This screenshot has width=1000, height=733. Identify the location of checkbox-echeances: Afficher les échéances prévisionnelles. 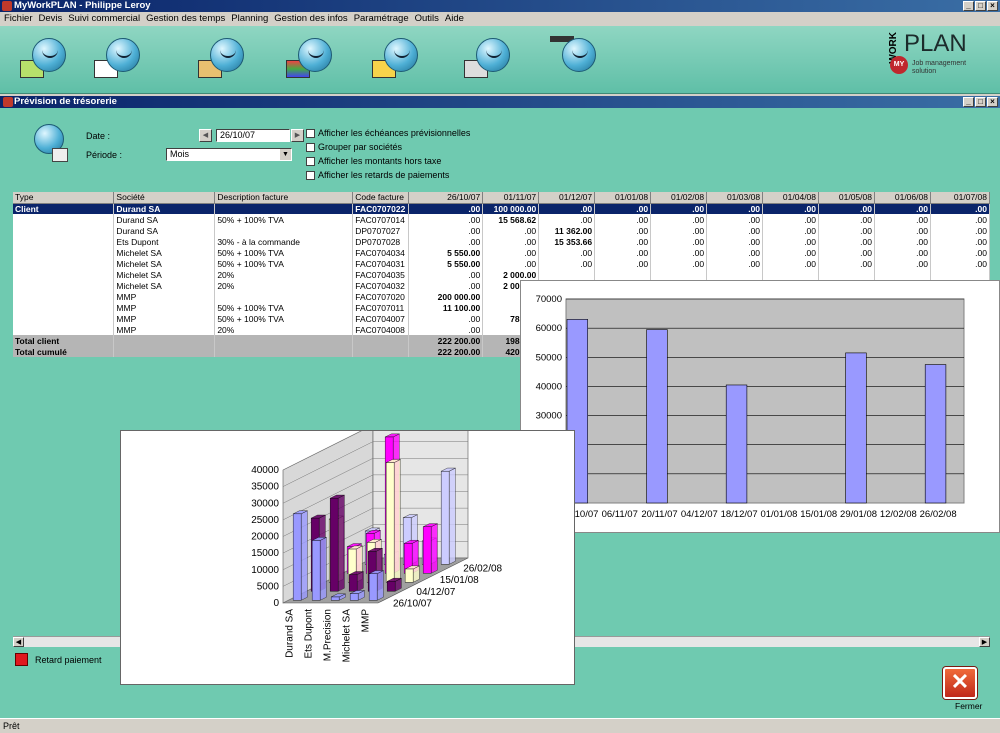
(388, 133).